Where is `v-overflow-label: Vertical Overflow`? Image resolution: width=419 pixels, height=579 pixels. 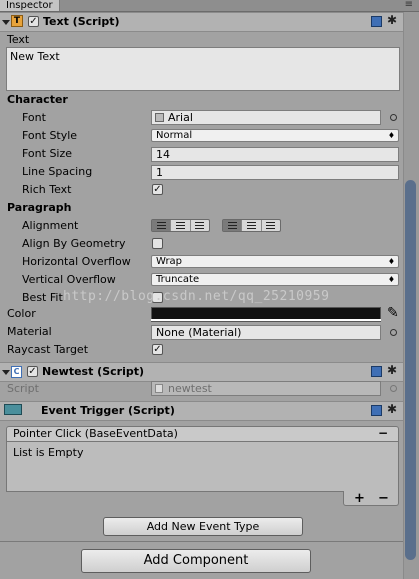 v-overflow-label: Vertical Overflow is located at coordinates (69, 279).